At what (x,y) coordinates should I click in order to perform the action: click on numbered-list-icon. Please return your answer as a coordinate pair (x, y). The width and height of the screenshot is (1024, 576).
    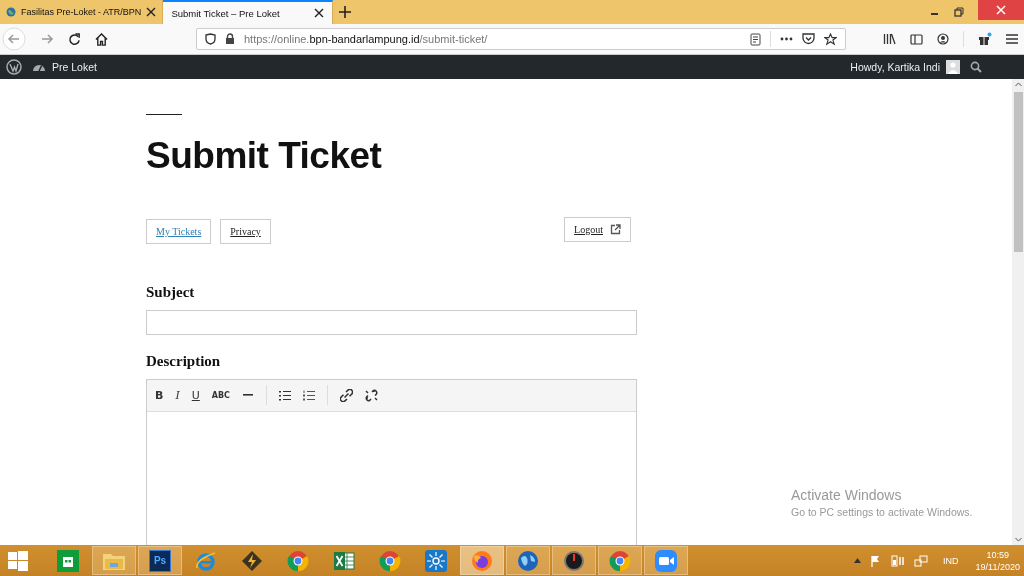
    Looking at the image, I should click on (309, 395).